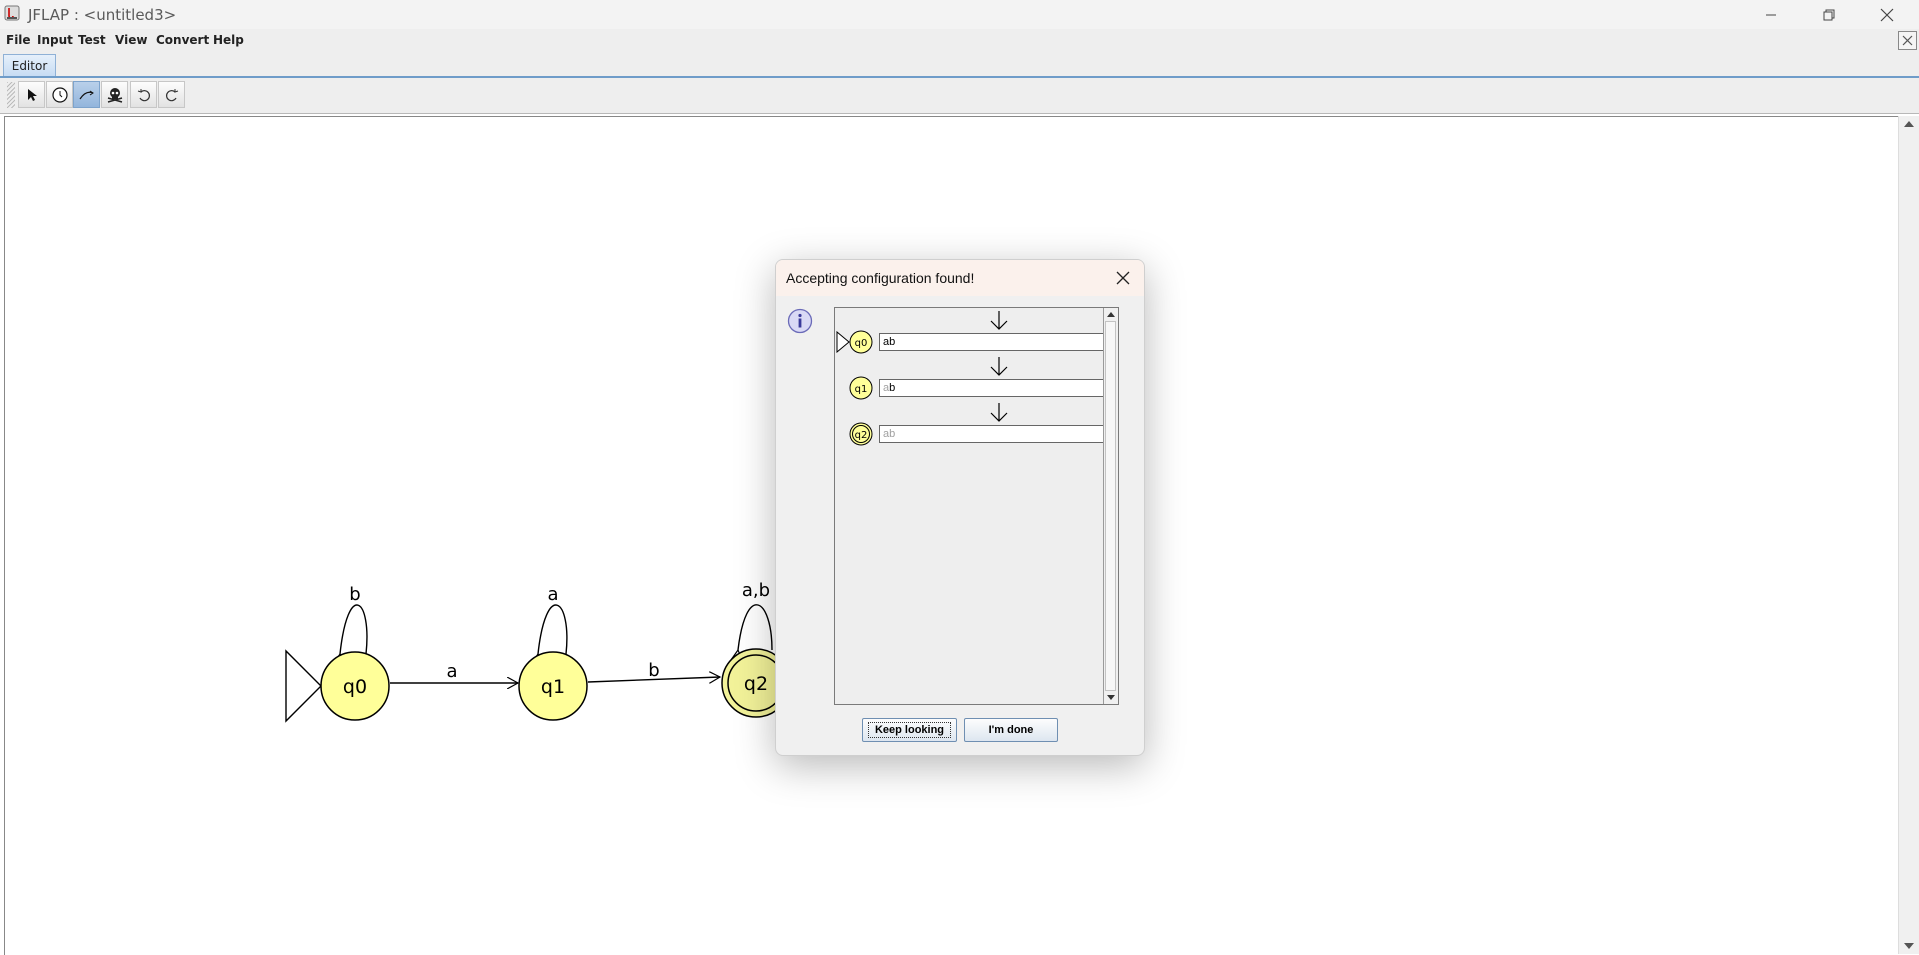 Image resolution: width=1919 pixels, height=955 pixels. I want to click on canvas-scrollbar, so click(1908, 535).